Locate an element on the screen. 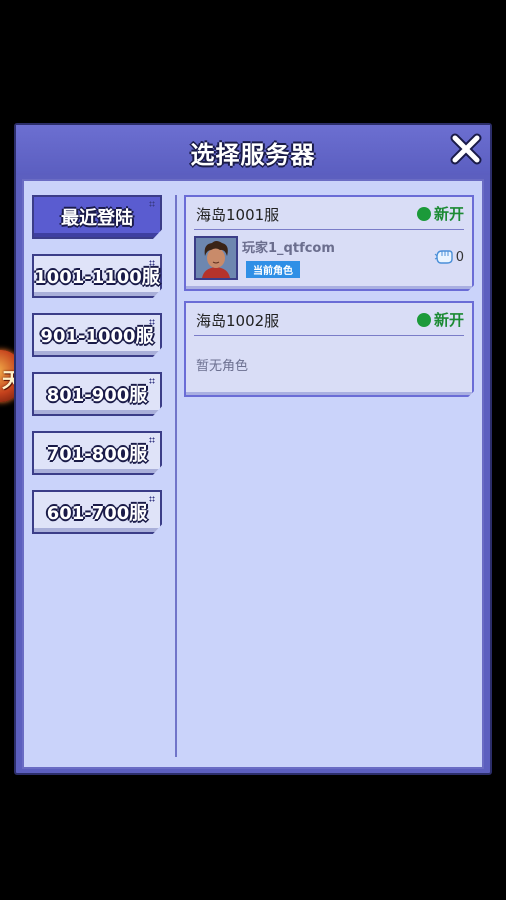 This screenshot has height=900, width=506. tab-label: 1001-1100服 is located at coordinates (97, 277).